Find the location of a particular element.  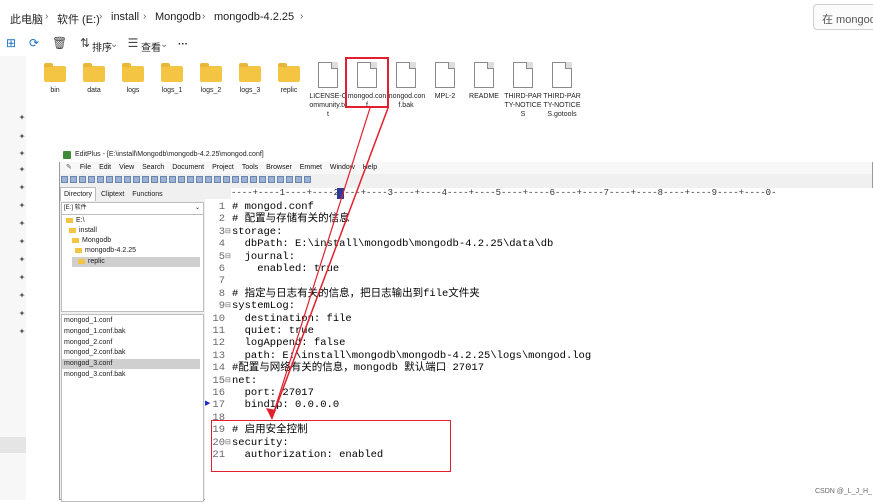

annotation-arrow is located at coordinates (327, 263).